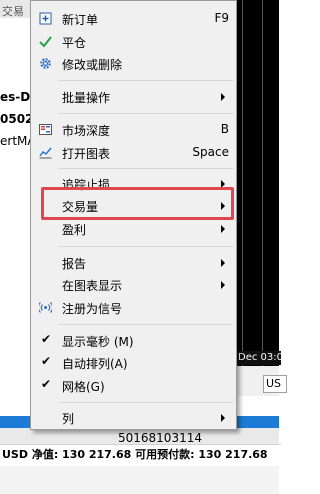 The image size is (320, 494). What do you see at coordinates (92, 286) in the screenshot?
I see `menu-item-label: 在图表显示` at bounding box center [92, 286].